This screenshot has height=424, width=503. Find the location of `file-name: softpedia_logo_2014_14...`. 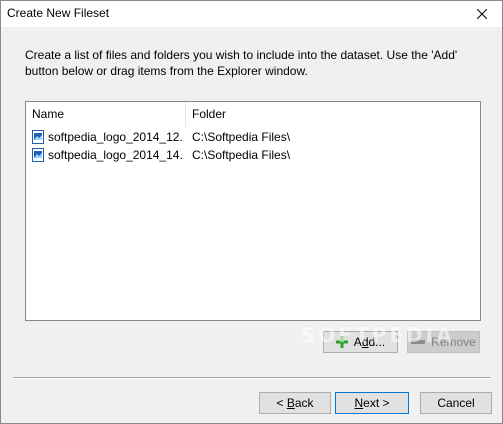

file-name: softpedia_logo_2014_14... is located at coordinates (116, 155).